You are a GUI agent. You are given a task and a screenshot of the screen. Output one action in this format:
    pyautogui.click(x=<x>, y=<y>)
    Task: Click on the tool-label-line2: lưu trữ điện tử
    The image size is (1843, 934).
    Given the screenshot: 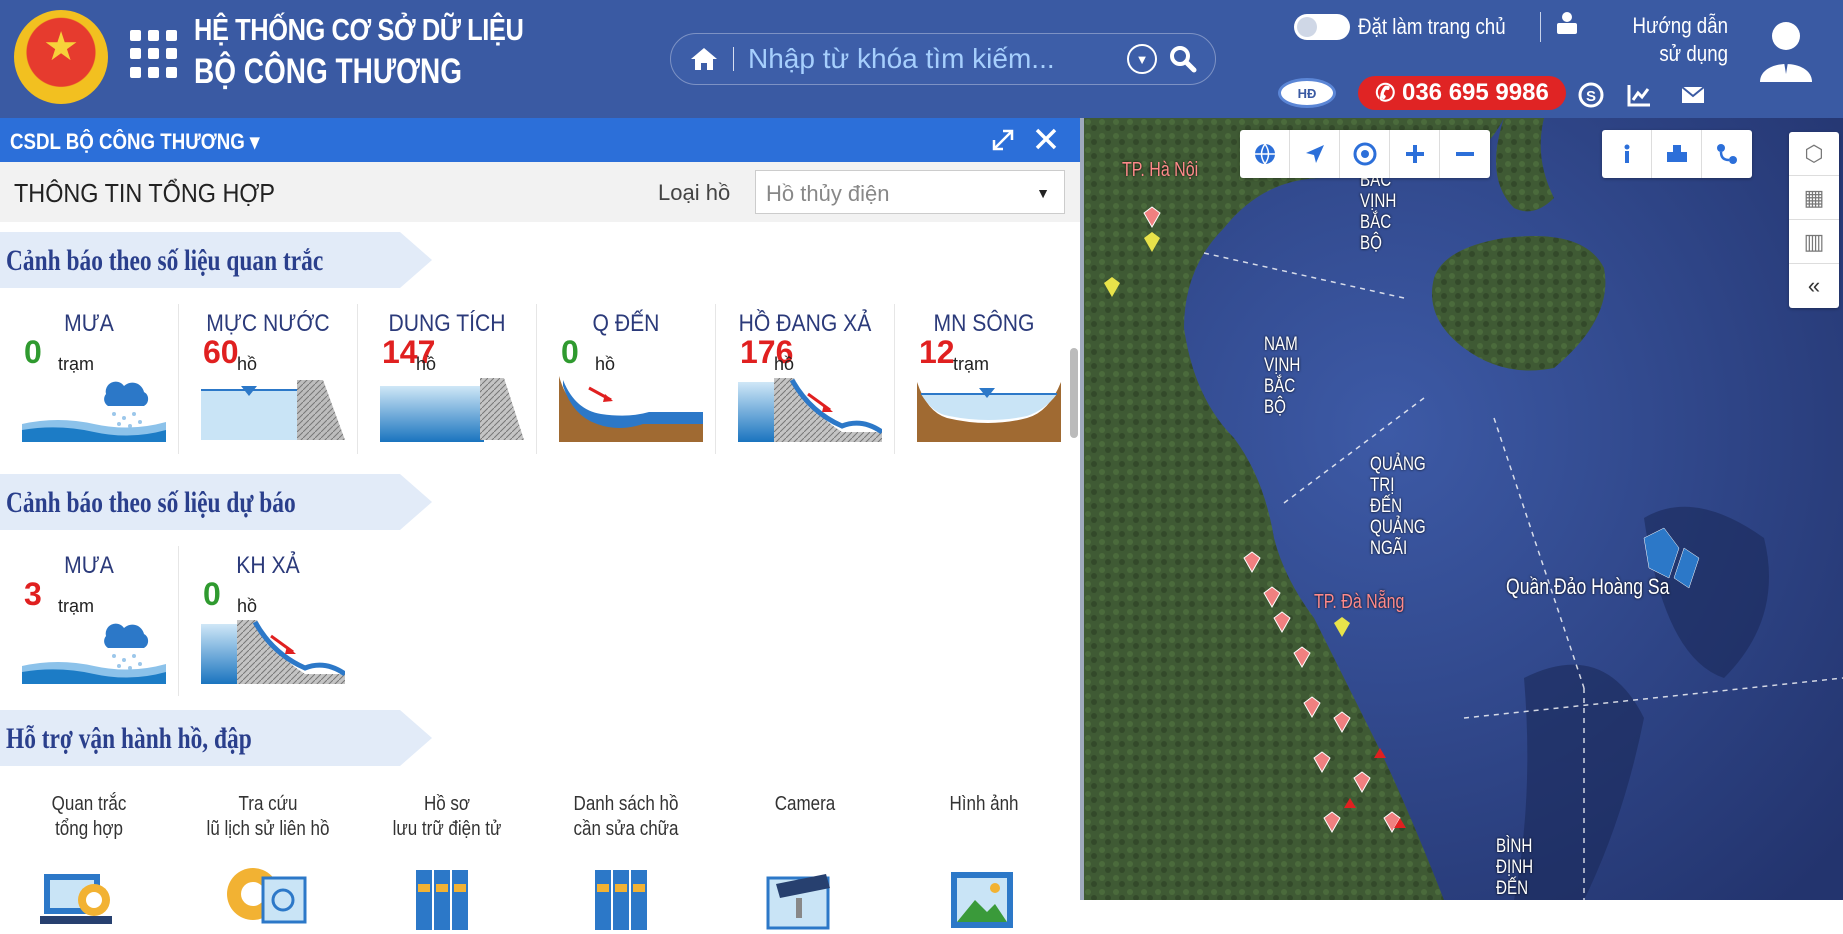 What is the action you would take?
    pyautogui.click(x=447, y=829)
    